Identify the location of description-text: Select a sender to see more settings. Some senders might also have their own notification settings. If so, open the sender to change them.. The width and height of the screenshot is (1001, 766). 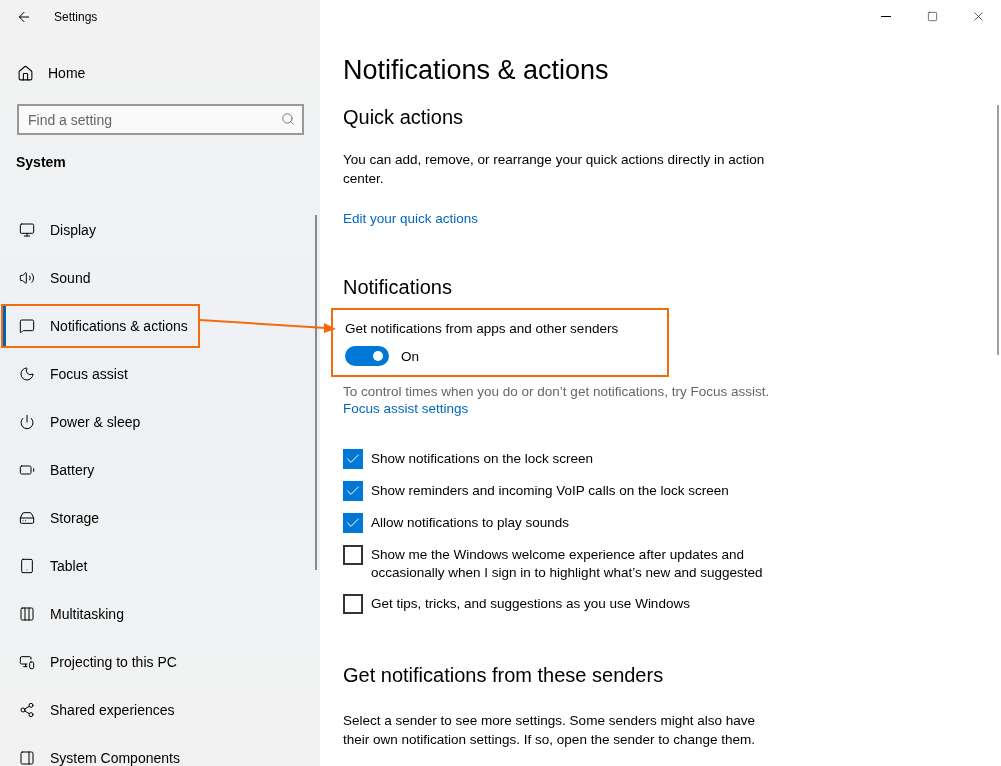
(549, 730).